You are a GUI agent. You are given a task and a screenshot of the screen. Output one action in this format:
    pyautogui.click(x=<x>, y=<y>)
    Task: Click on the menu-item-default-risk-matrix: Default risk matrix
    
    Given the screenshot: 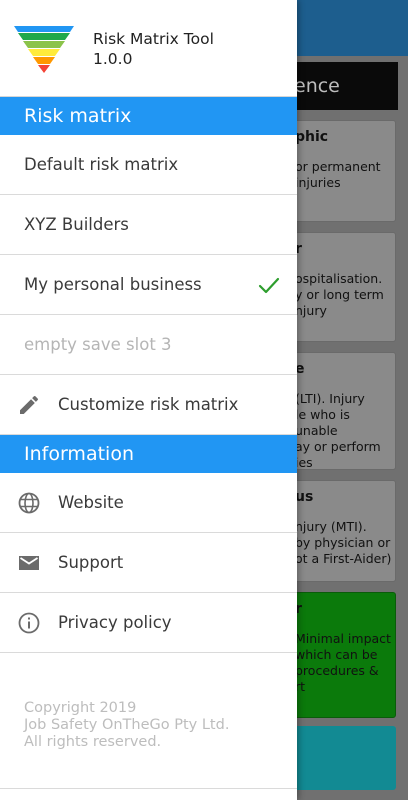 What is the action you would take?
    pyautogui.click(x=148, y=165)
    